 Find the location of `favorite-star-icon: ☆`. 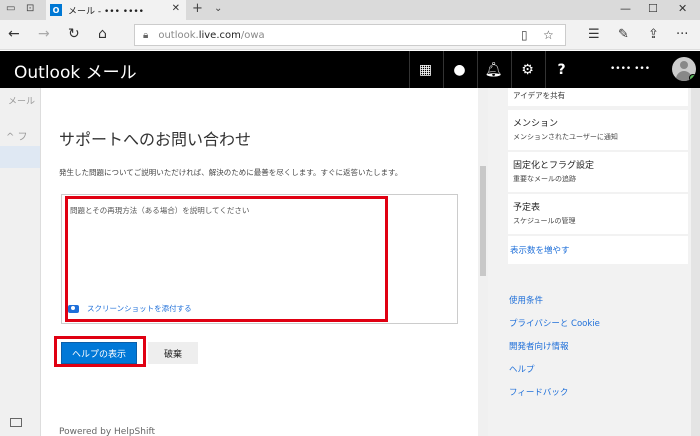

favorite-star-icon: ☆ is located at coordinates (548, 35).